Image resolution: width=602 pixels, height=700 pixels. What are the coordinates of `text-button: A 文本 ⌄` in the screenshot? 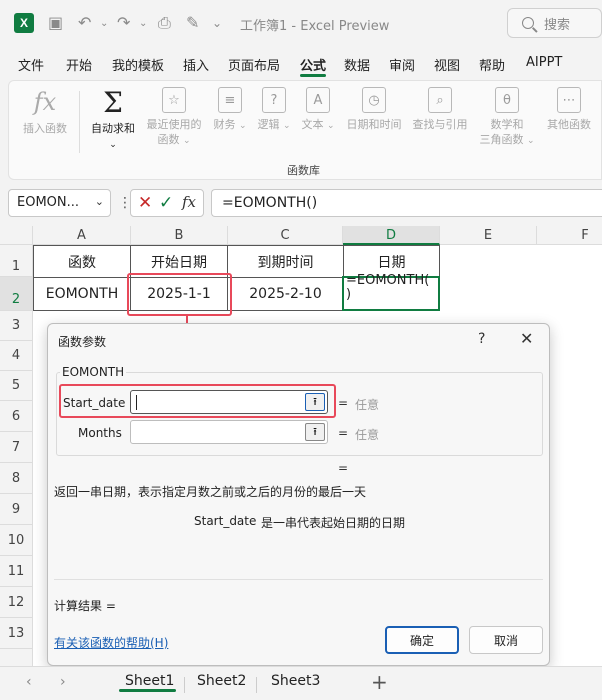 It's located at (318, 110).